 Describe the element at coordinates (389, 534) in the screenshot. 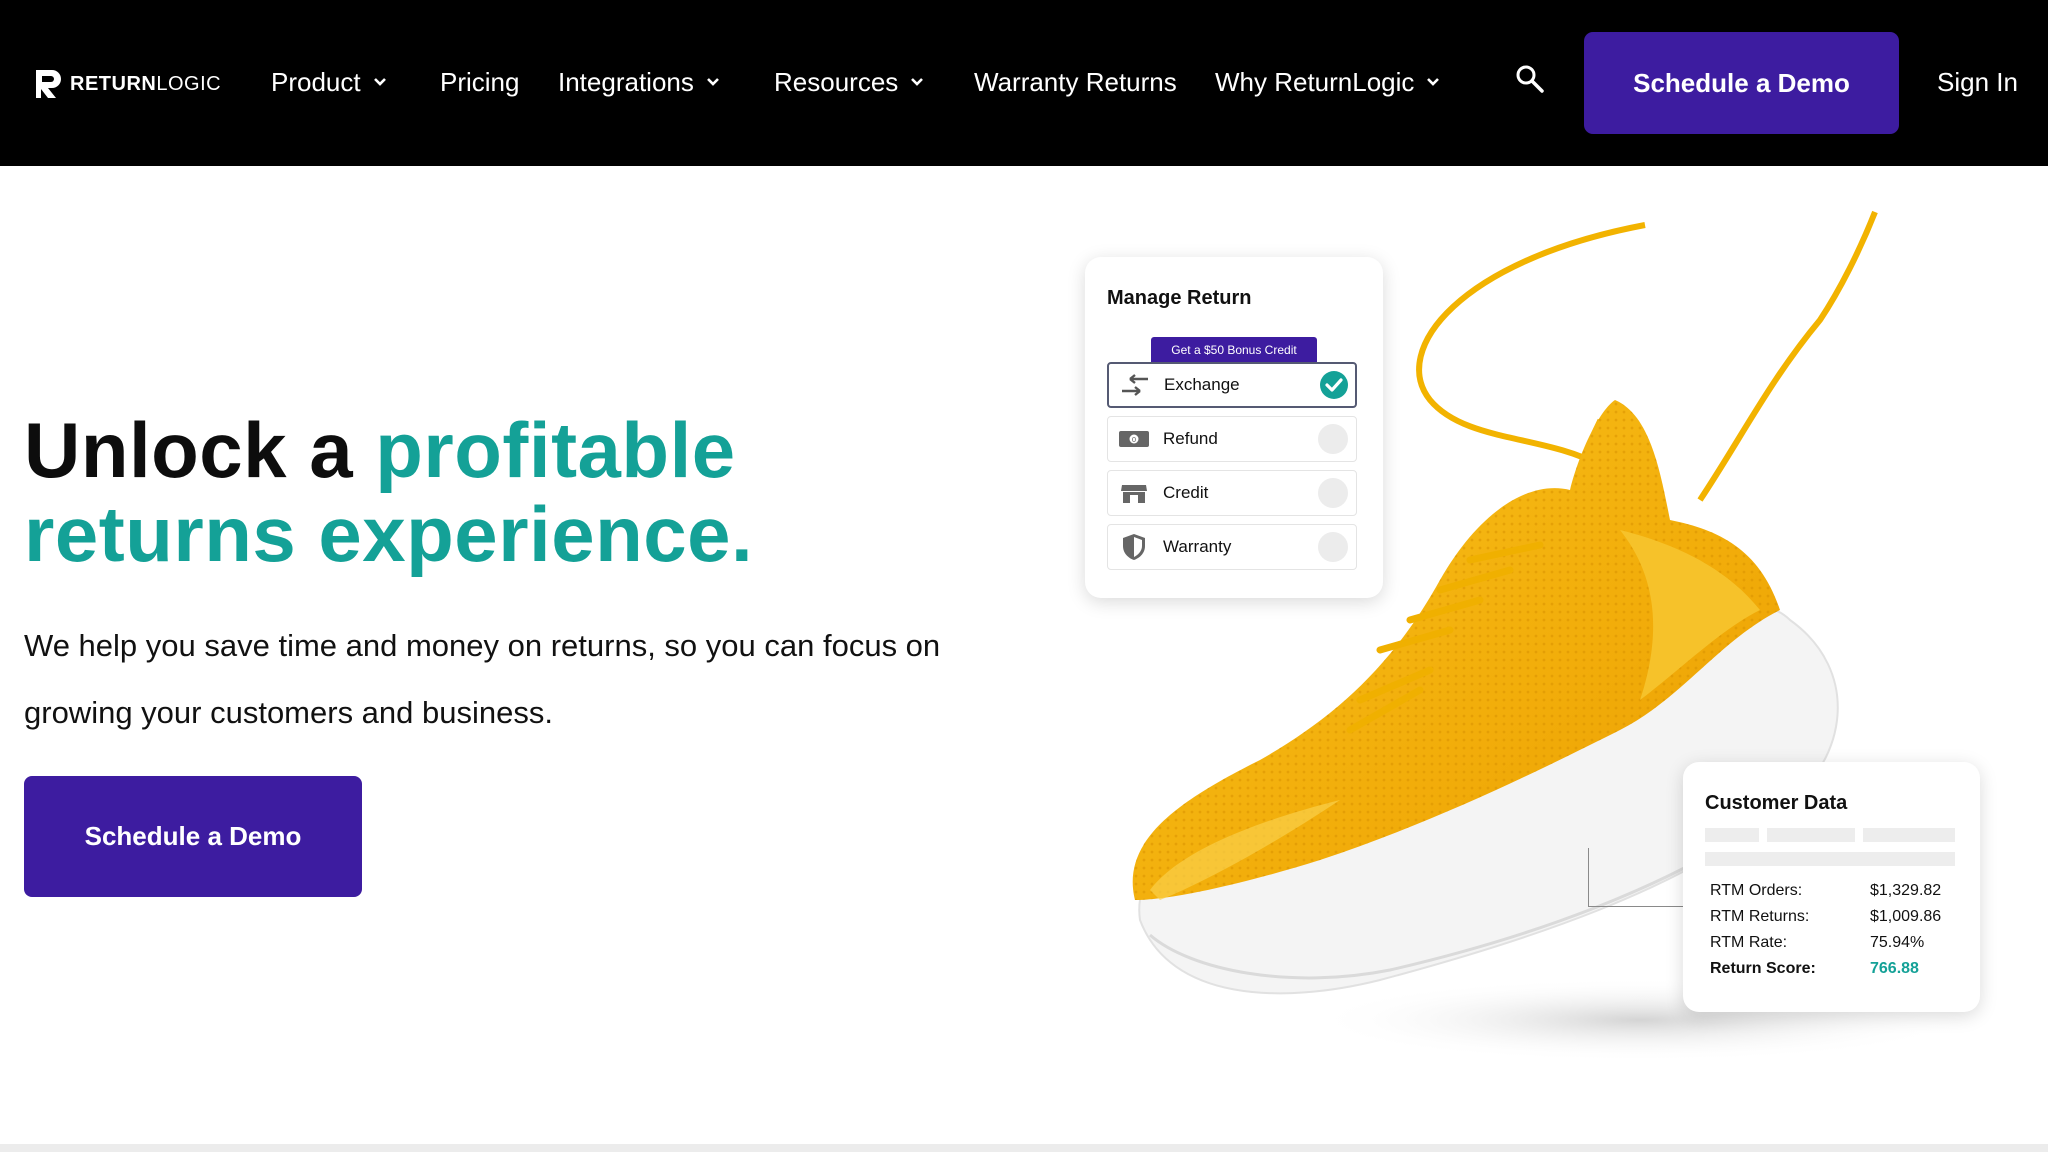

I see `headline-highlight: returns experience.` at that location.